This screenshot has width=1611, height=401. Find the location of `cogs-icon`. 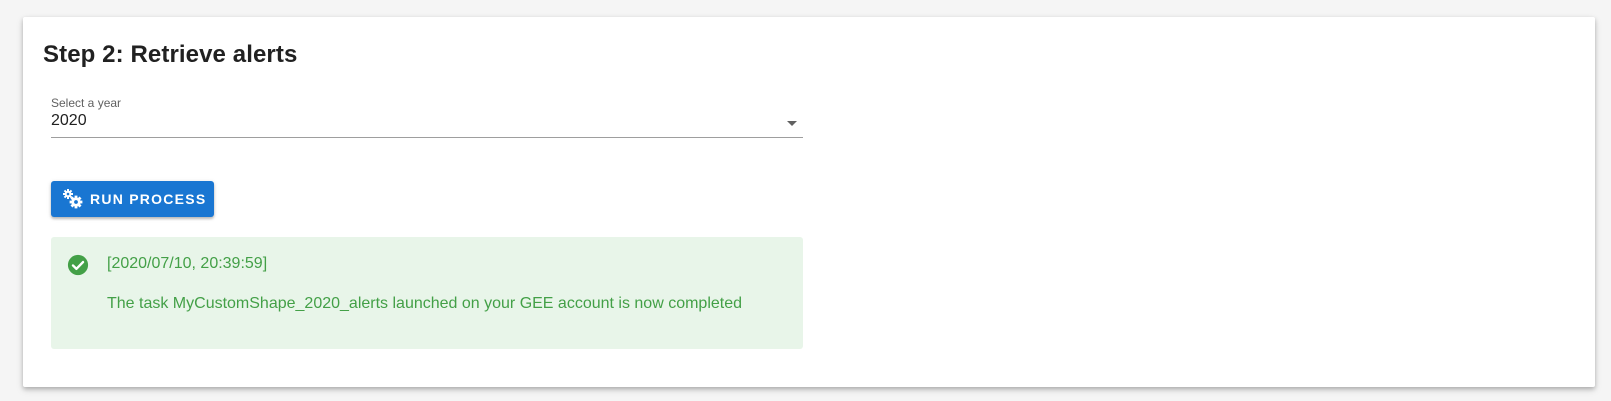

cogs-icon is located at coordinates (73, 199).